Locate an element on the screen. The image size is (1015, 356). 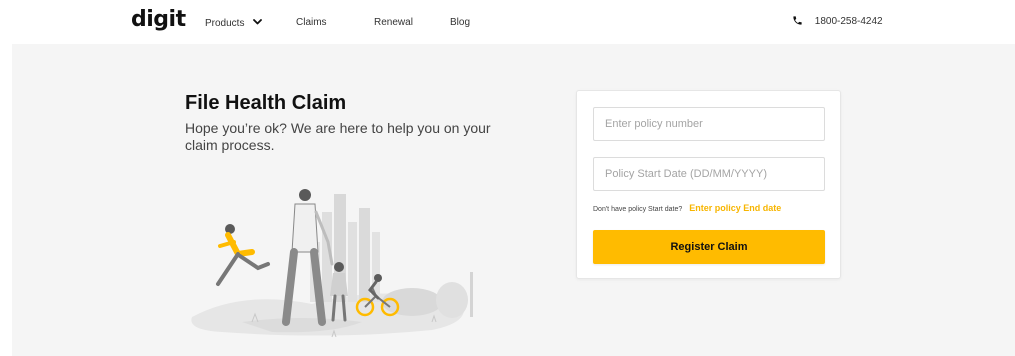
enter-end-date-link: Enter policy End date is located at coordinates (735, 208).